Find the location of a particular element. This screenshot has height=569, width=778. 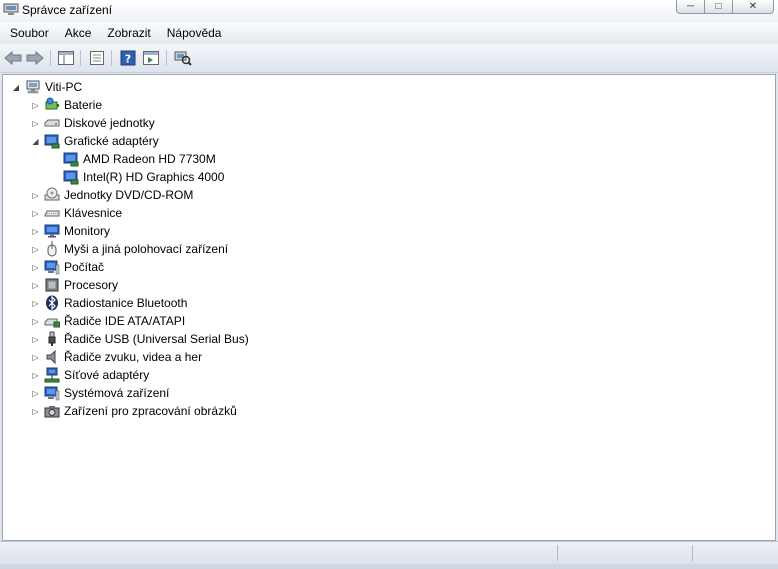

menu-help: Nápověda is located at coordinates (194, 33).